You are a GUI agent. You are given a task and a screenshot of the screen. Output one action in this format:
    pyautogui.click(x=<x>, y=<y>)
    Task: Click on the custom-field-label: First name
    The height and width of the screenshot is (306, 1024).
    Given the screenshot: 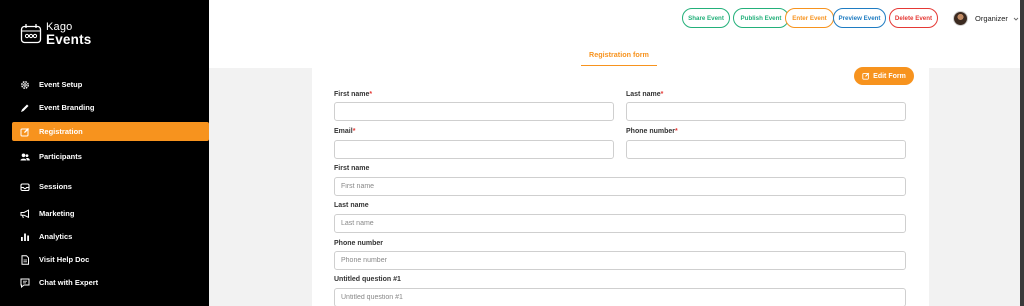 What is the action you would take?
    pyautogui.click(x=352, y=168)
    